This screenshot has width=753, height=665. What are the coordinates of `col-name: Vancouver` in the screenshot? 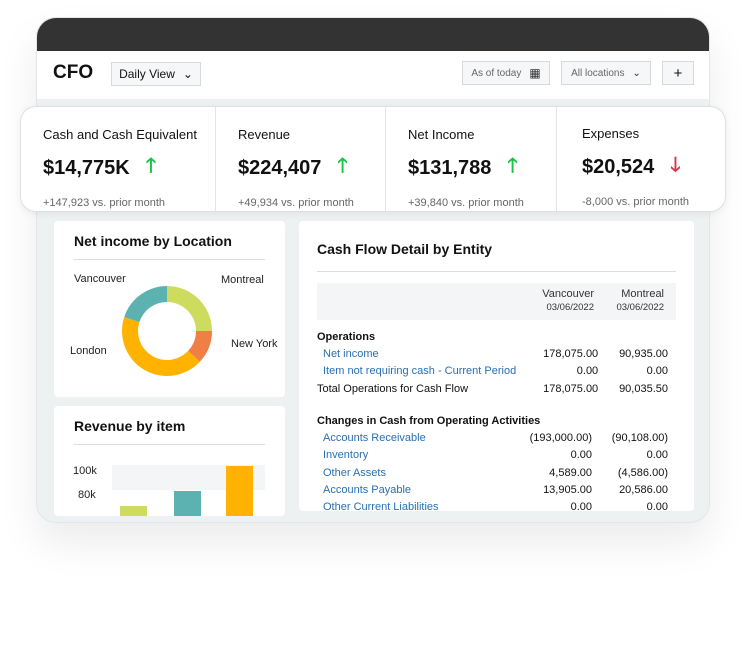 It's located at (568, 294).